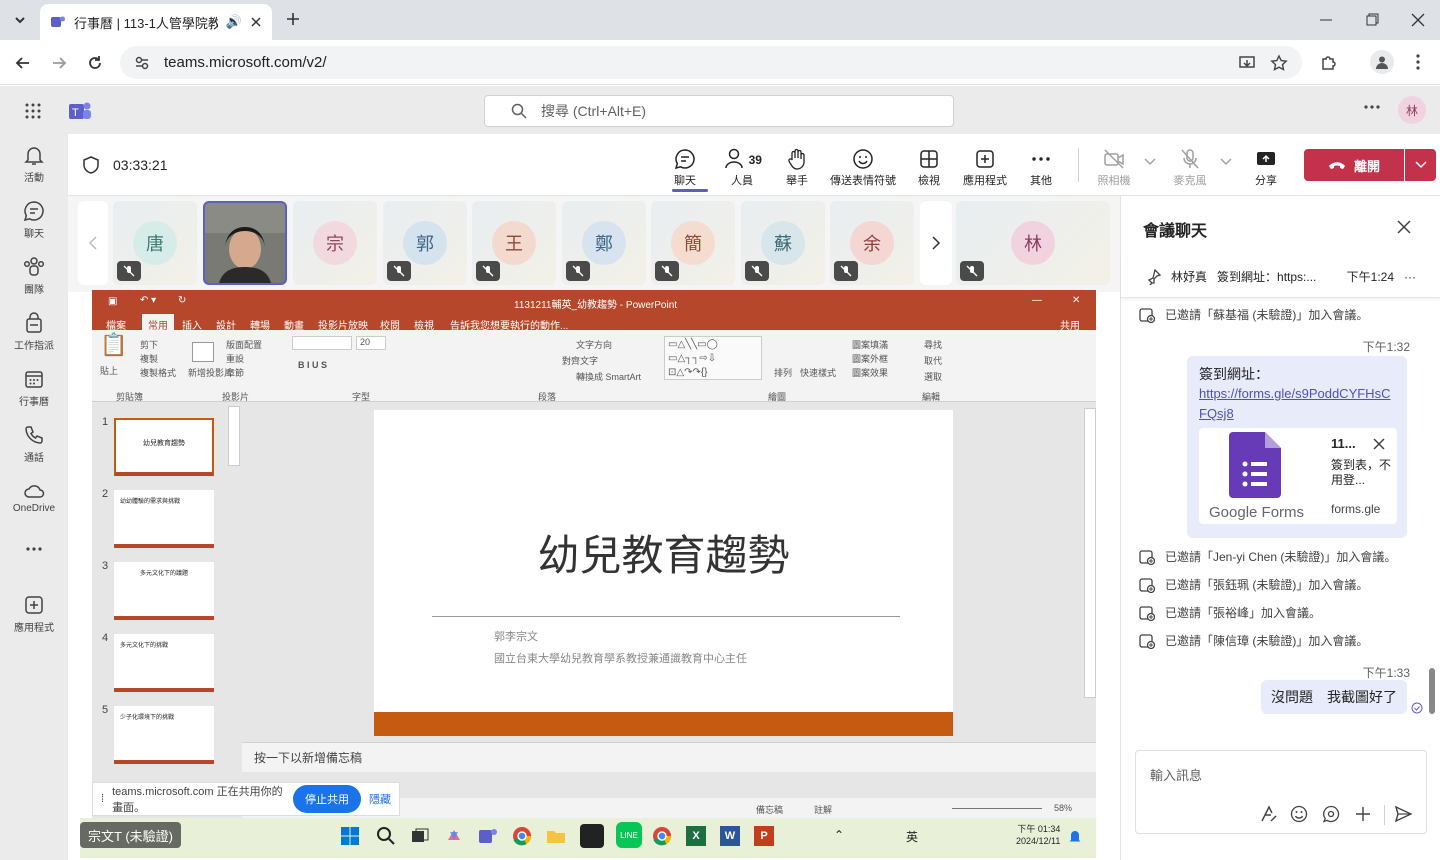 The image size is (1440, 860). What do you see at coordinates (102, 799) in the screenshot?
I see `drag-handle-icon: ⁞` at bounding box center [102, 799].